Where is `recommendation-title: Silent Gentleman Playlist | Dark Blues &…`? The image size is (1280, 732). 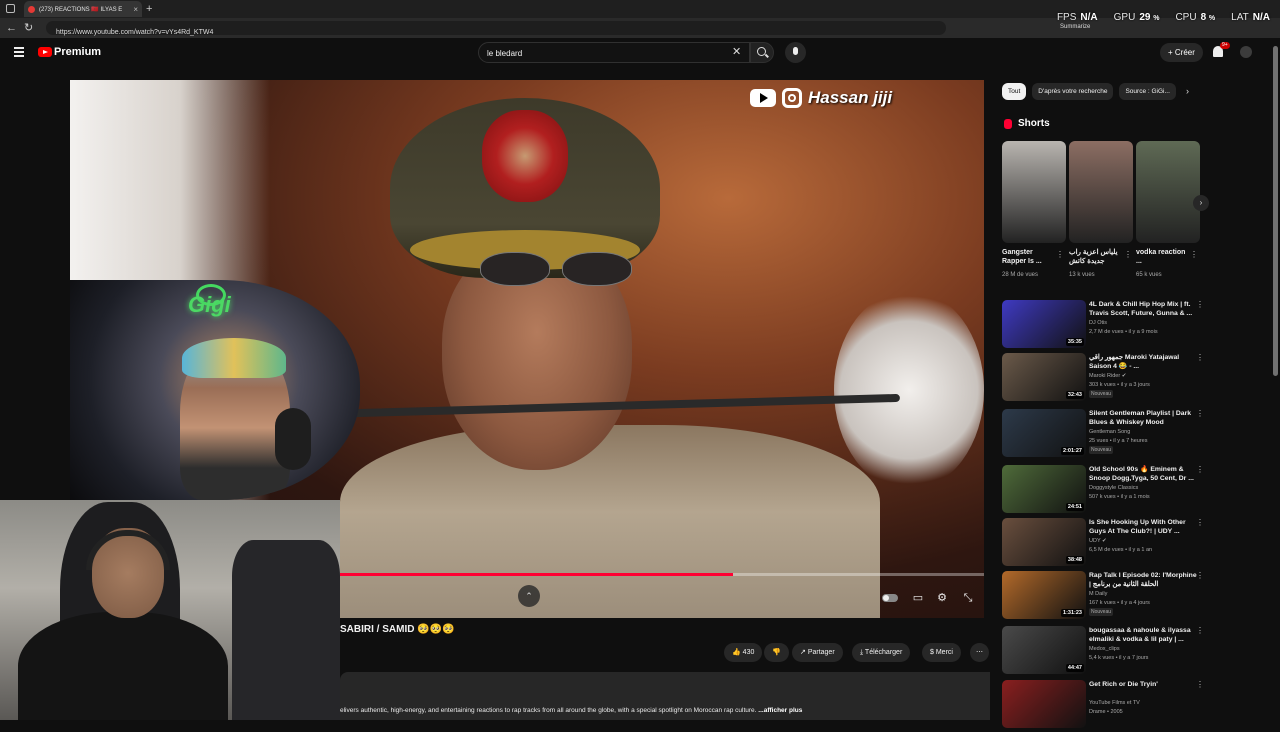
recommendation-title: Silent Gentleman Playlist | Dark Blues &… is located at coordinates (1143, 418).